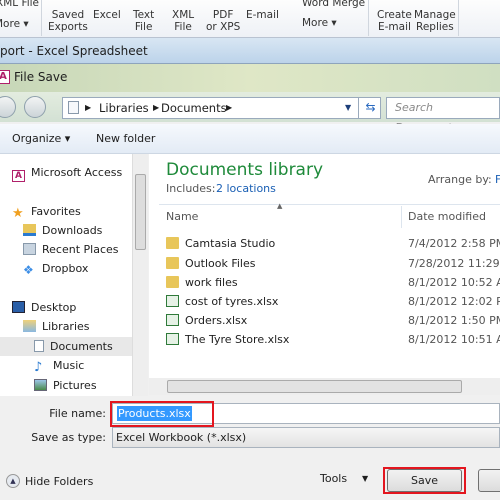  What do you see at coordinates (237, 339) in the screenshot?
I see `file-name: The Tyre Store.xlsx` at bounding box center [237, 339].